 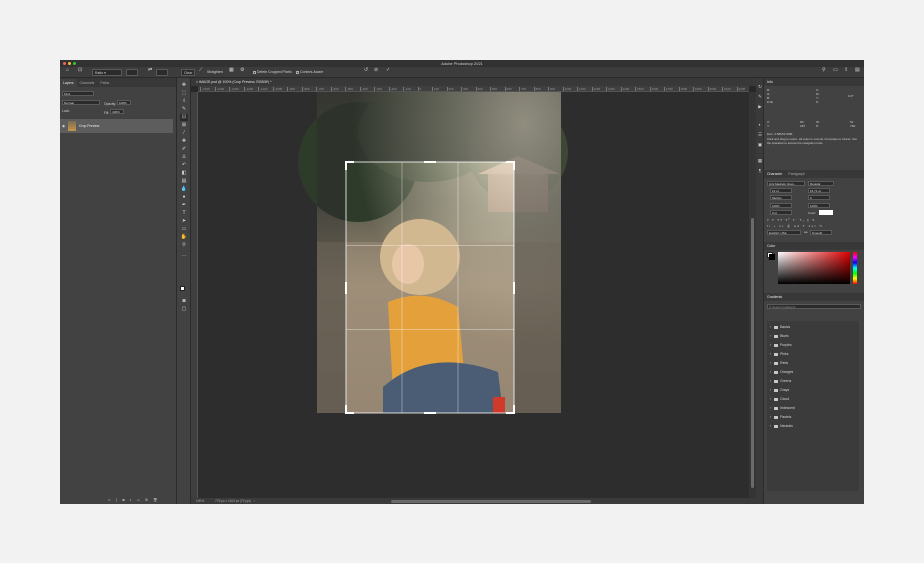 I want to click on gradient-folder-item: › Cloud, so click(x=815, y=399).